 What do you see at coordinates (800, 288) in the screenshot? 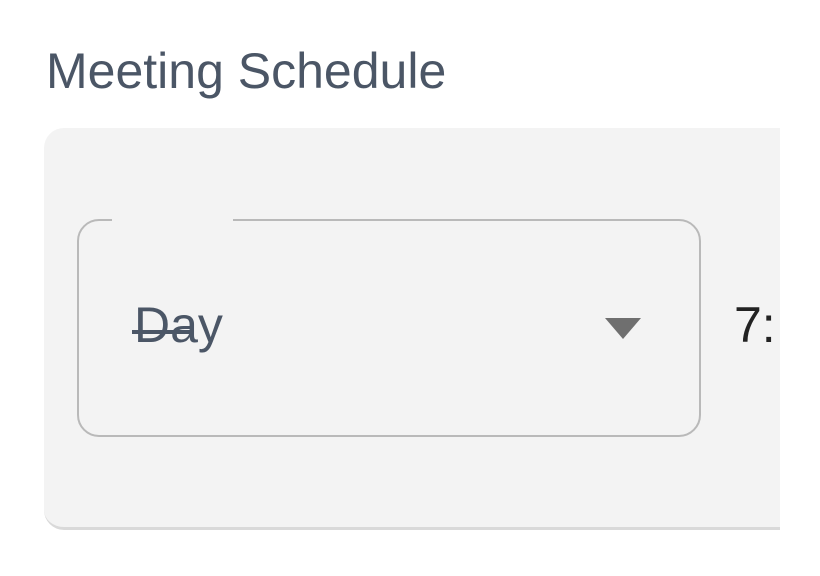
I see `viewport-clip` at bounding box center [800, 288].